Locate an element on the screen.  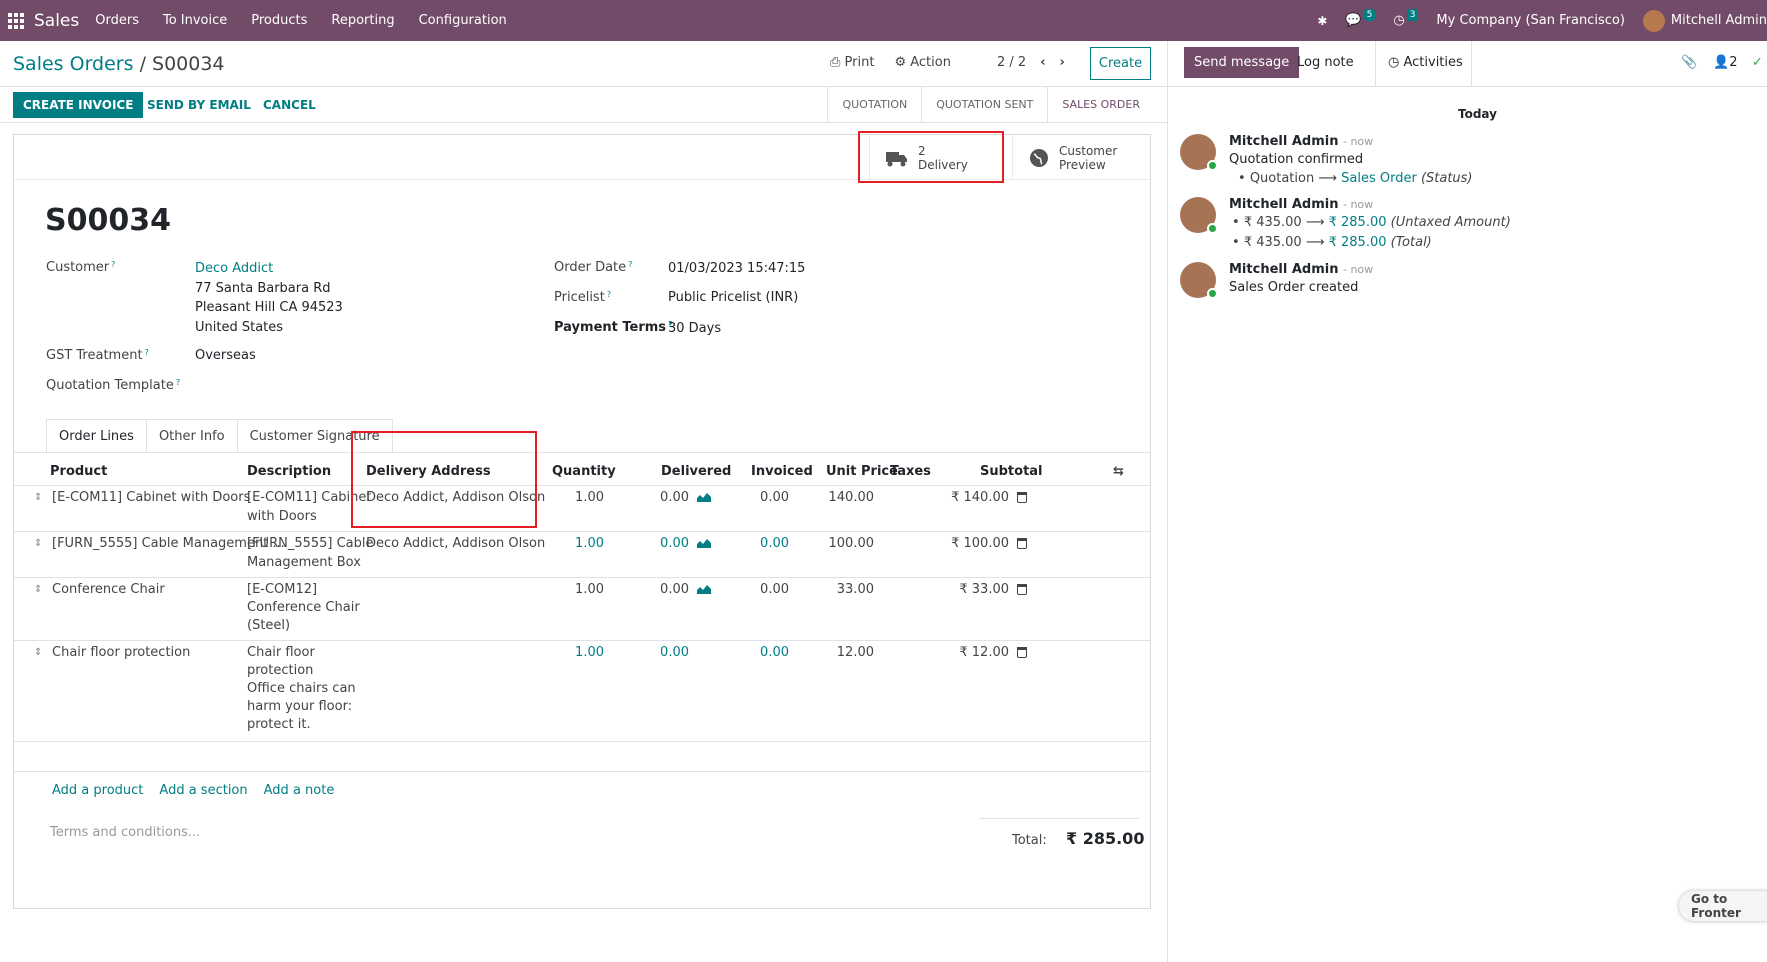
paperclip-icon: 📎 is located at coordinates (1689, 62).